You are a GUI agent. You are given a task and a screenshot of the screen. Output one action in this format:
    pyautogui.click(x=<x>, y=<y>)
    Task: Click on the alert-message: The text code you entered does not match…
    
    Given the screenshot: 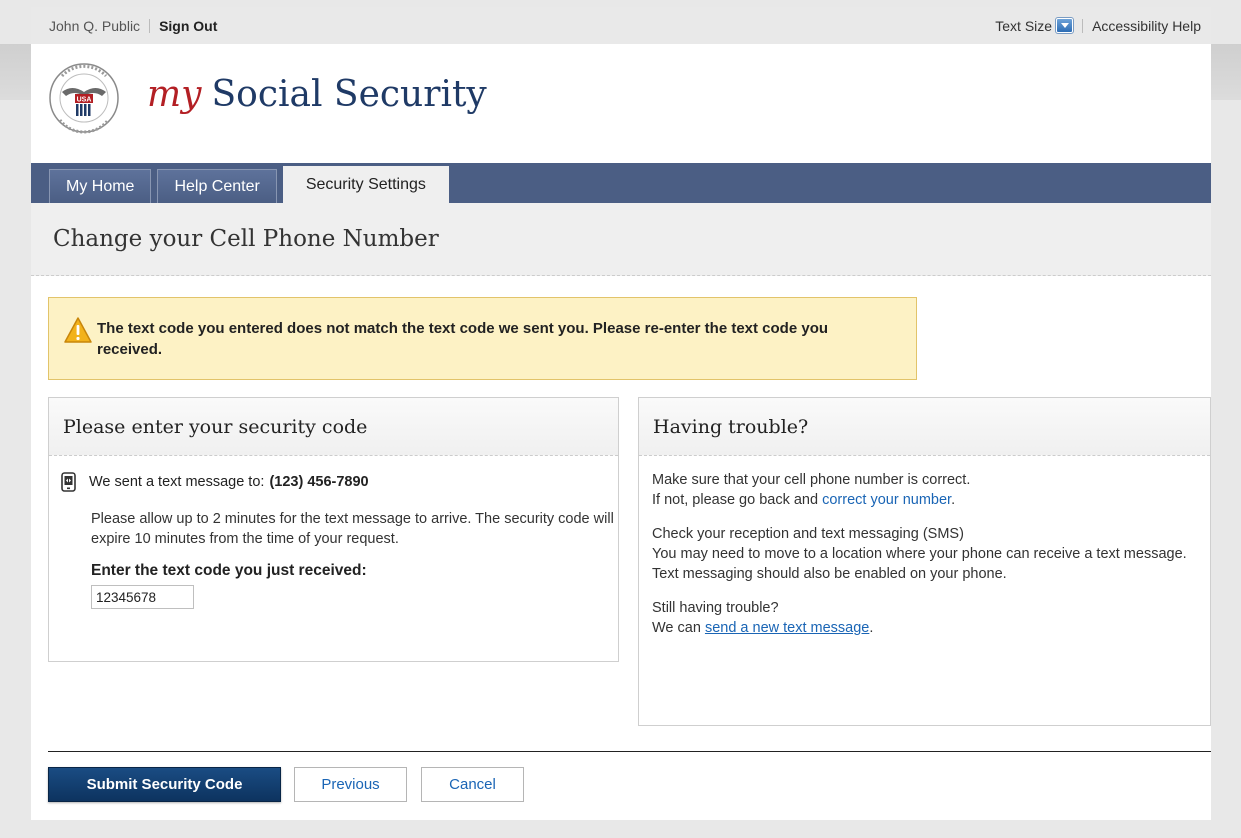 What is the action you would take?
    pyautogui.click(x=463, y=338)
    